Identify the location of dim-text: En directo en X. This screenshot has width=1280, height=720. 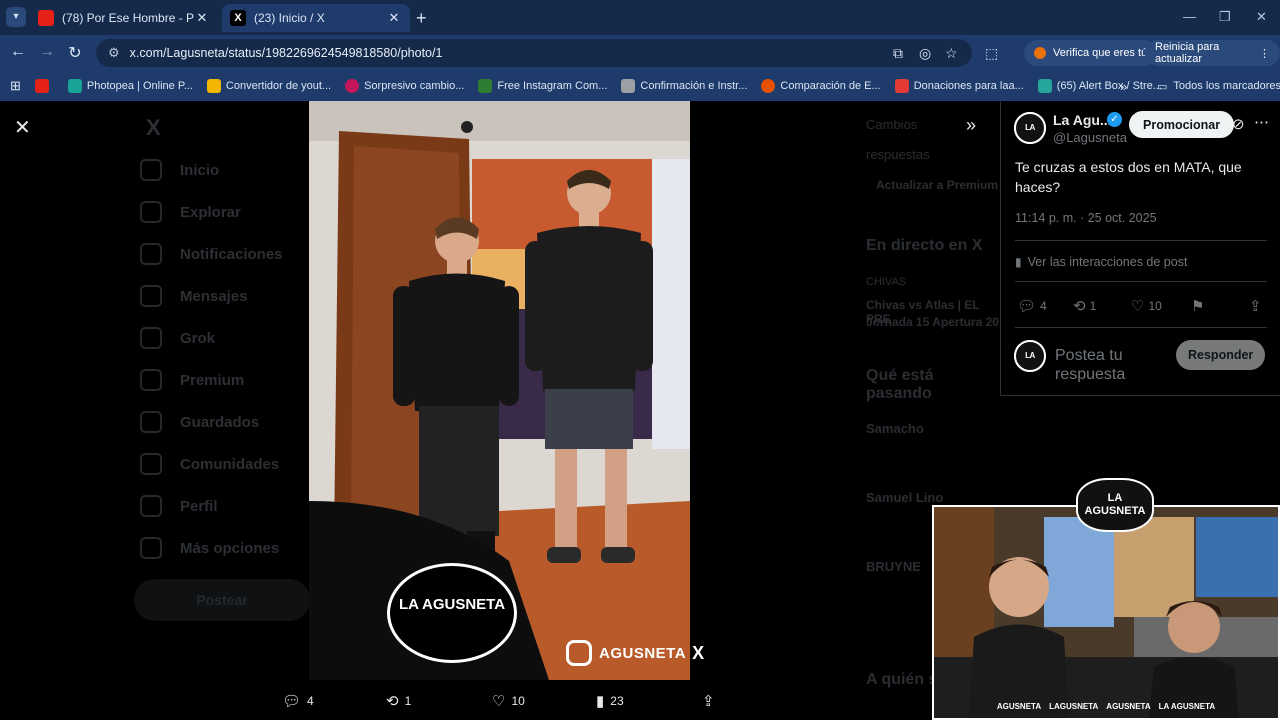
(924, 245).